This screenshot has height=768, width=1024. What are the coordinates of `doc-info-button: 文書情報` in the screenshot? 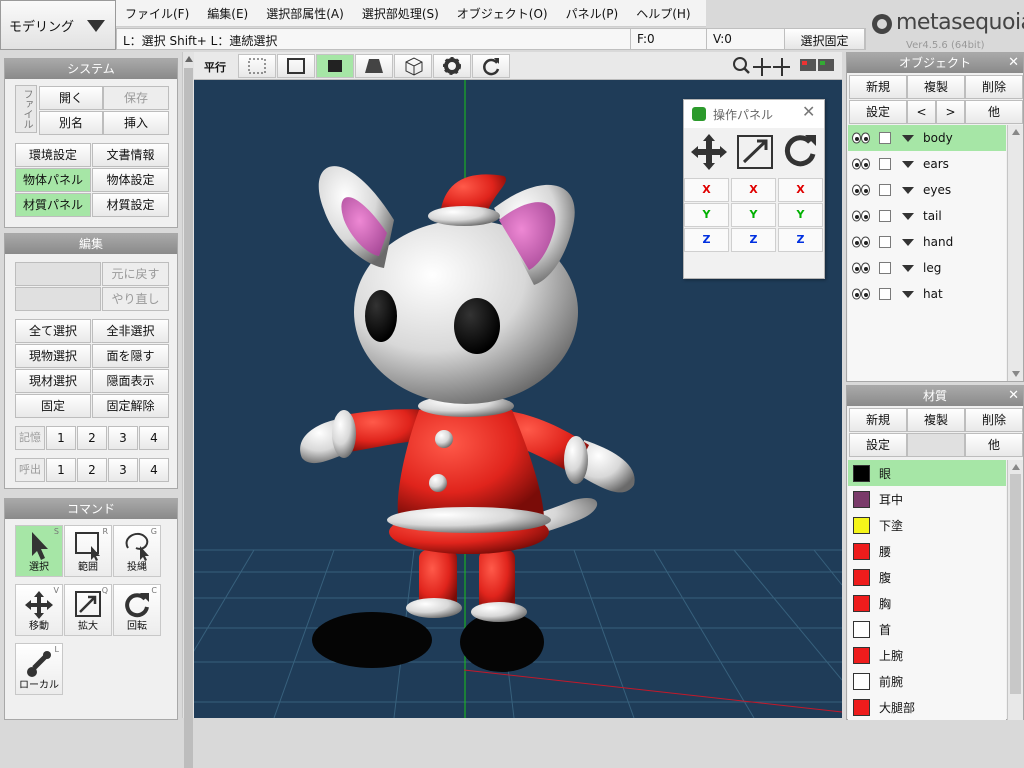 It's located at (130, 155).